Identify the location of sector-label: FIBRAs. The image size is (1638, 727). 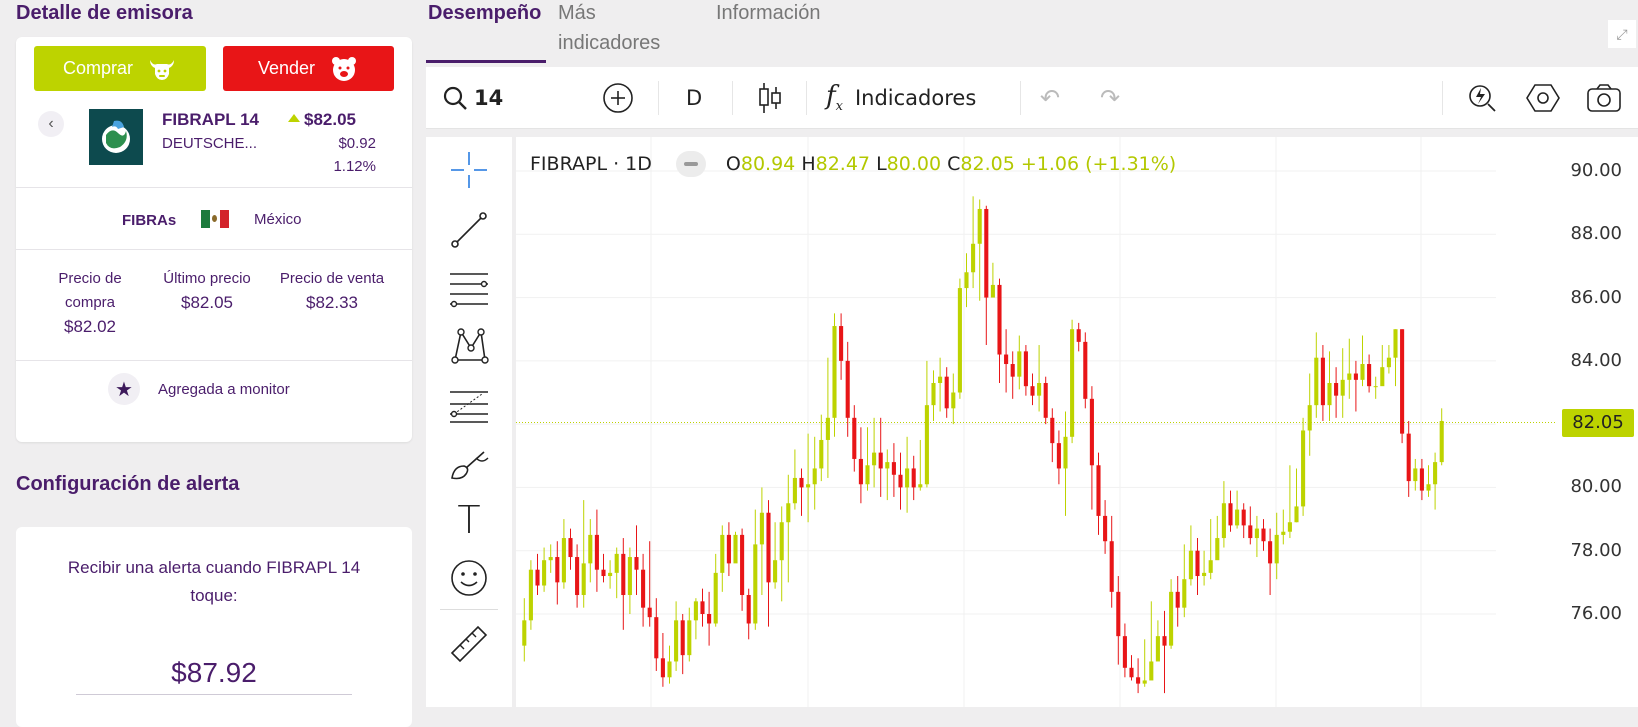
(149, 220).